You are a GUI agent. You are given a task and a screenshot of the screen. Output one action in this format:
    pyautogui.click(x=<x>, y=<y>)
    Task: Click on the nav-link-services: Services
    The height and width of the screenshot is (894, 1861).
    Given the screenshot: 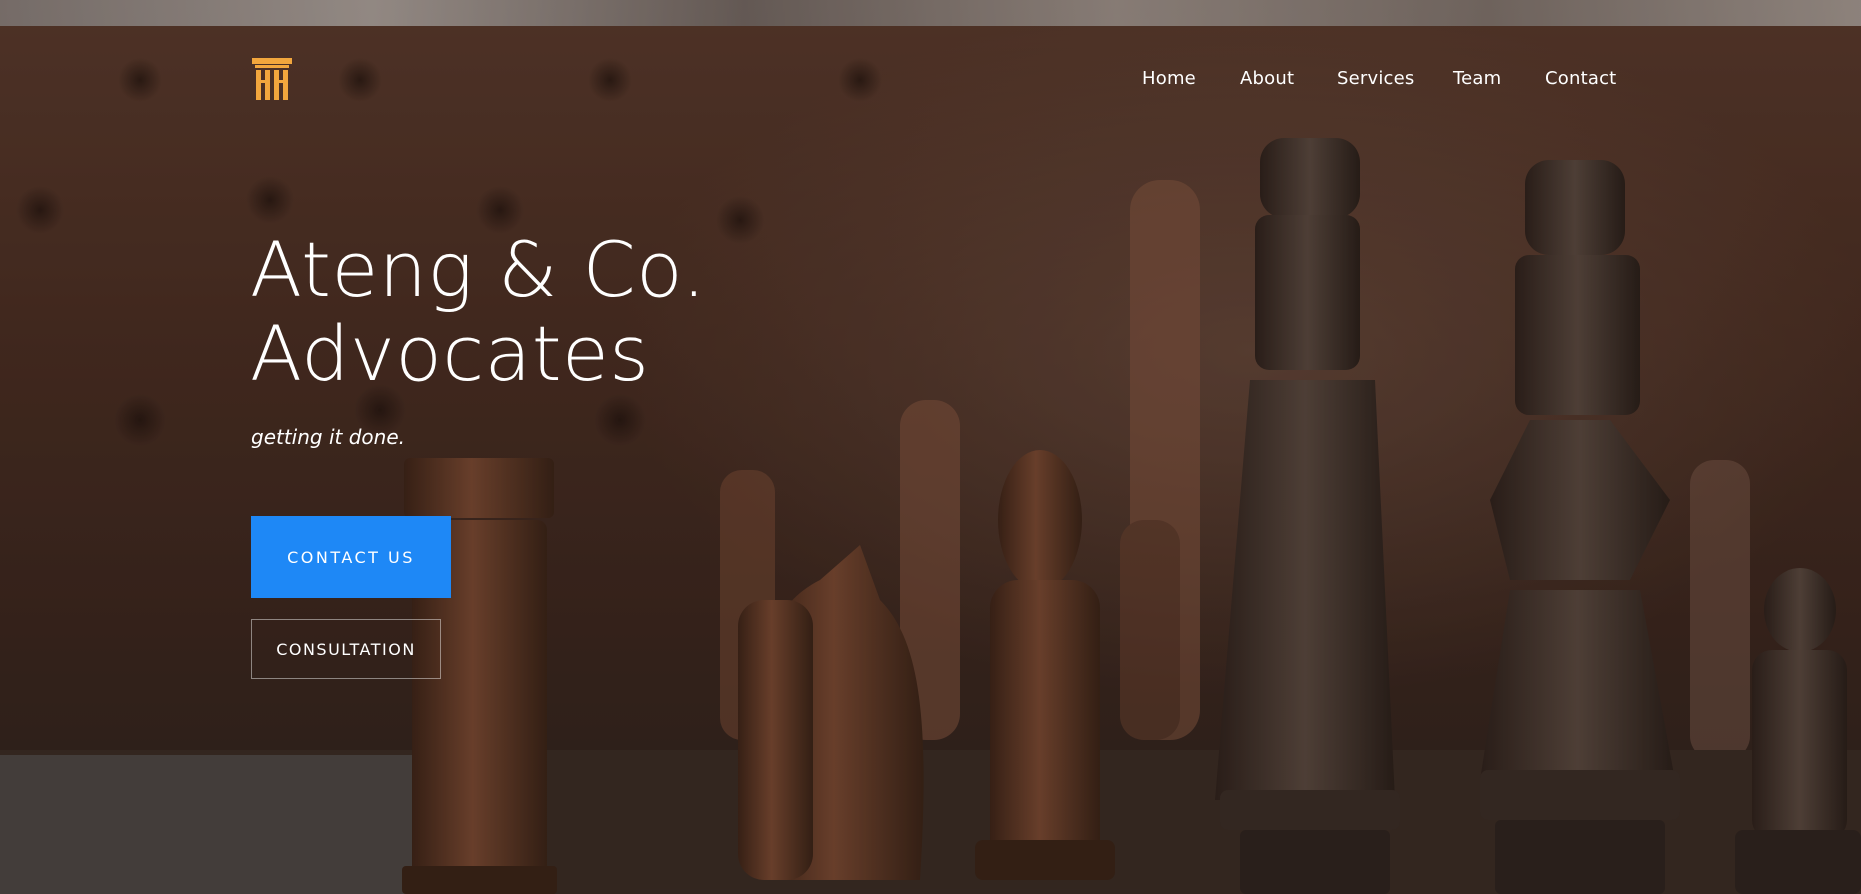 What is the action you would take?
    pyautogui.click(x=1376, y=78)
    